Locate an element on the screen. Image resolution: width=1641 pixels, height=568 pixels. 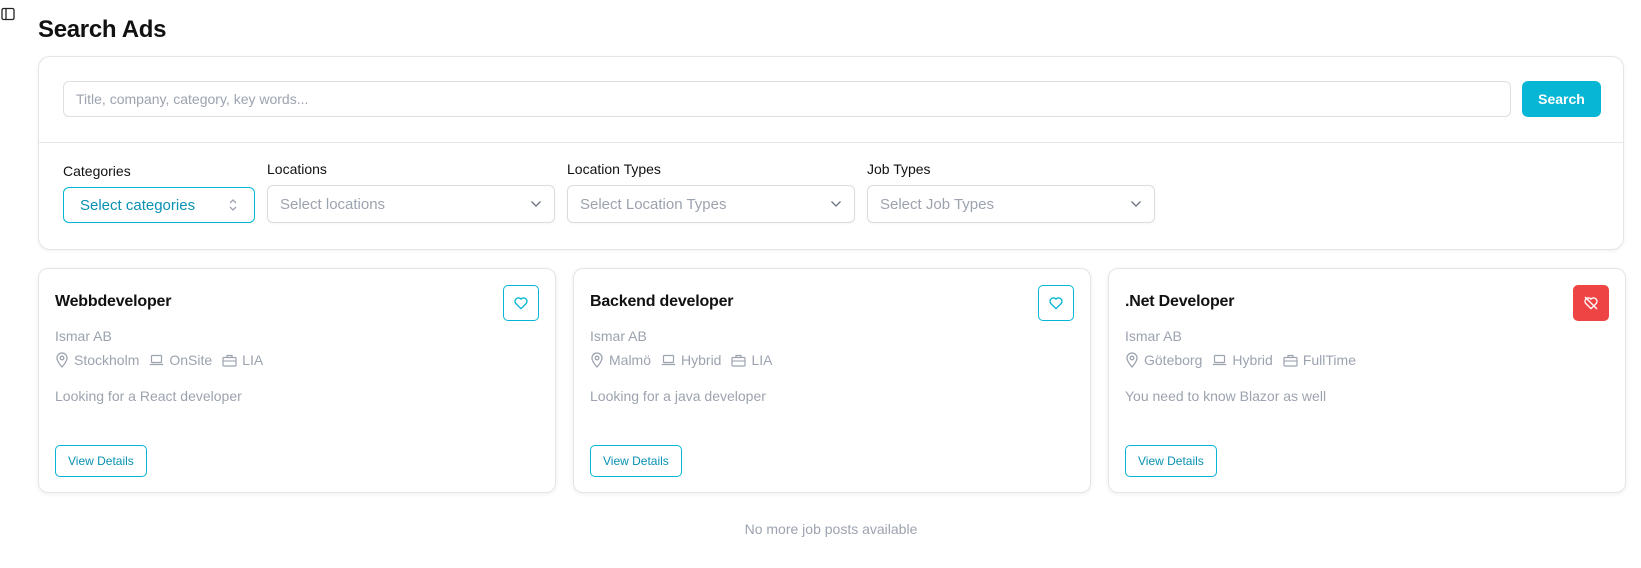
location-text: Malmö is located at coordinates (630, 360).